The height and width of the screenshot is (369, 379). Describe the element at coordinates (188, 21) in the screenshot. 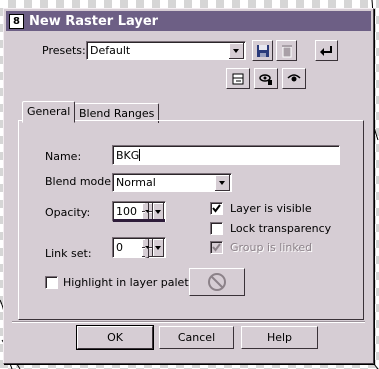

I see `title-bar: 8 New Raster Layer` at that location.